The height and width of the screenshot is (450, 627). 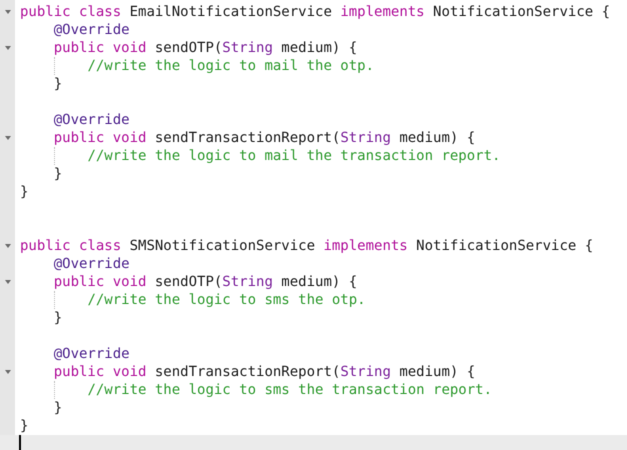 What do you see at coordinates (293, 156) in the screenshot?
I see `code-line: //write the logic to mail the transaction report.` at bounding box center [293, 156].